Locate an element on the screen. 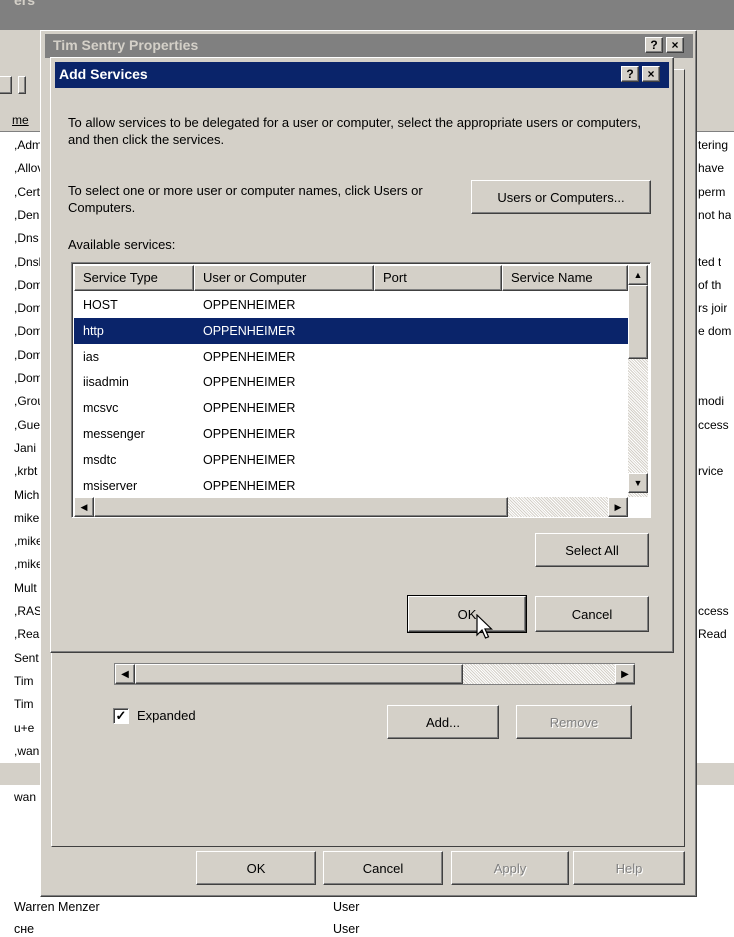 This screenshot has height=937, width=734. toolbar-export-icon is located at coordinates (22, 85).